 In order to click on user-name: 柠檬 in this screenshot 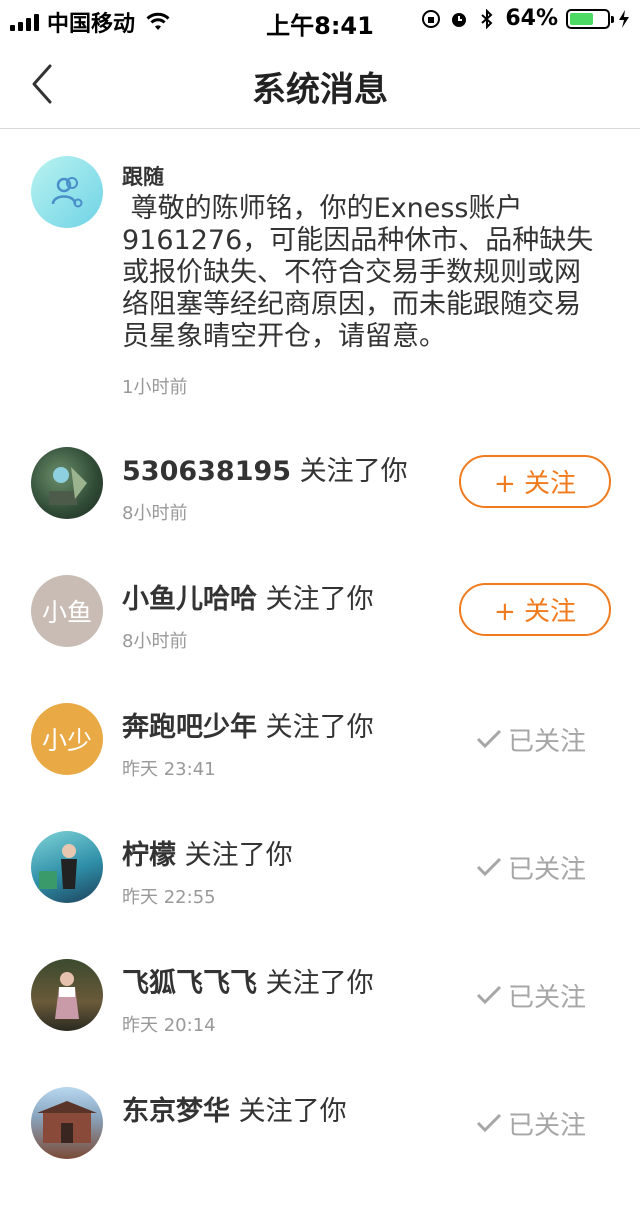, I will do `click(149, 855)`.